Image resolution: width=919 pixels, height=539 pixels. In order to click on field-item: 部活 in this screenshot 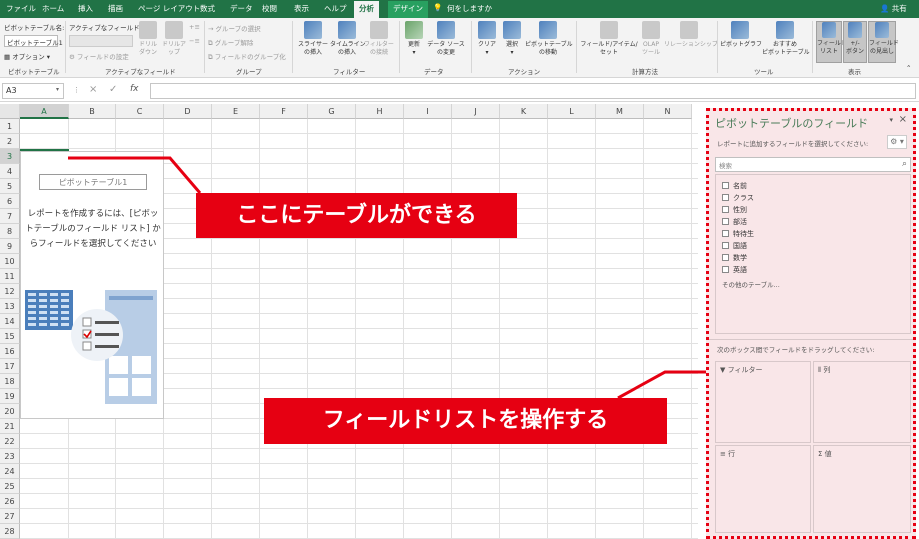, I will do `click(734, 222)`.